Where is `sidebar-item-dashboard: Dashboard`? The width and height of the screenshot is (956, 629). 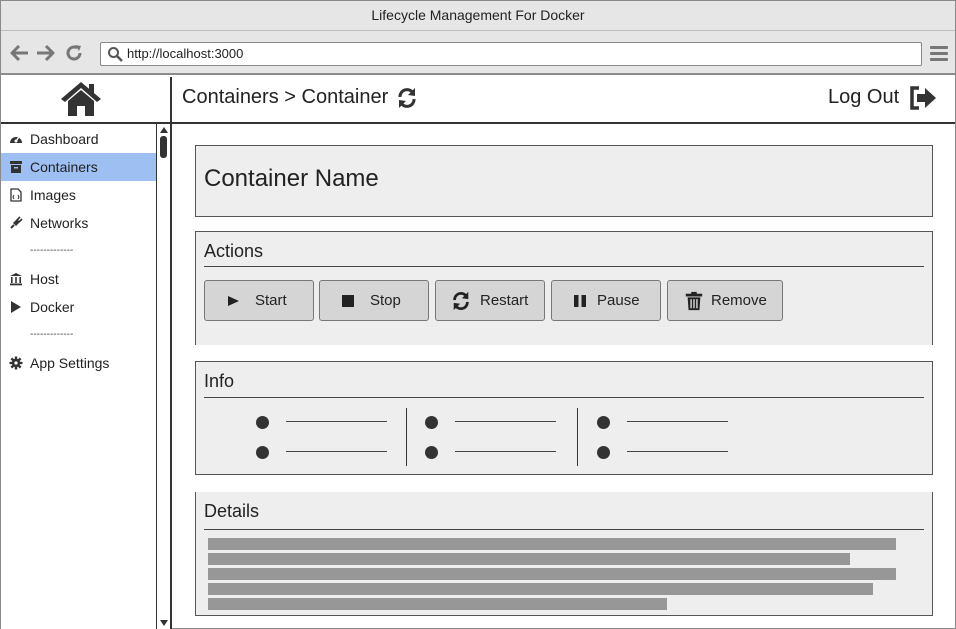 sidebar-item-dashboard: Dashboard is located at coordinates (78, 139).